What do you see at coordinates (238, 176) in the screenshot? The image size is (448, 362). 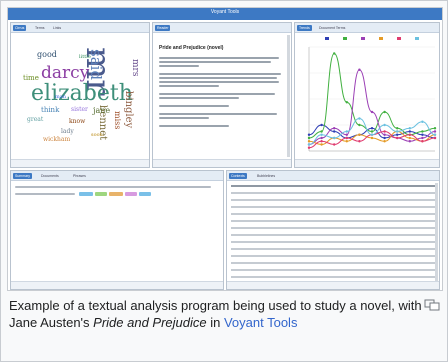 I see `tab-contexts: Contexts` at bounding box center [238, 176].